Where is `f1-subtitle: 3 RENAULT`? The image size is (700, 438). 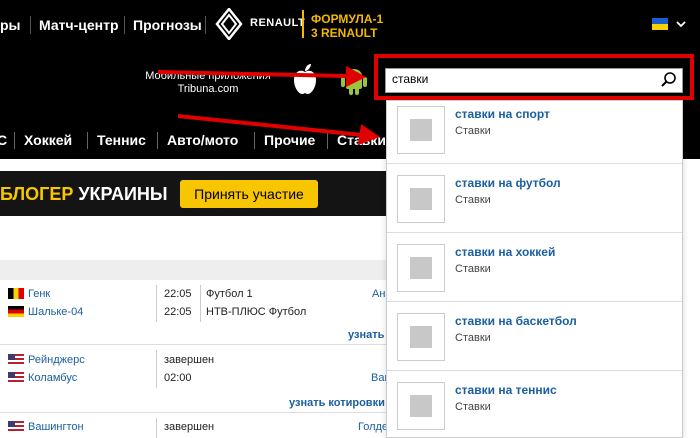 f1-subtitle: 3 RENAULT is located at coordinates (344, 33).